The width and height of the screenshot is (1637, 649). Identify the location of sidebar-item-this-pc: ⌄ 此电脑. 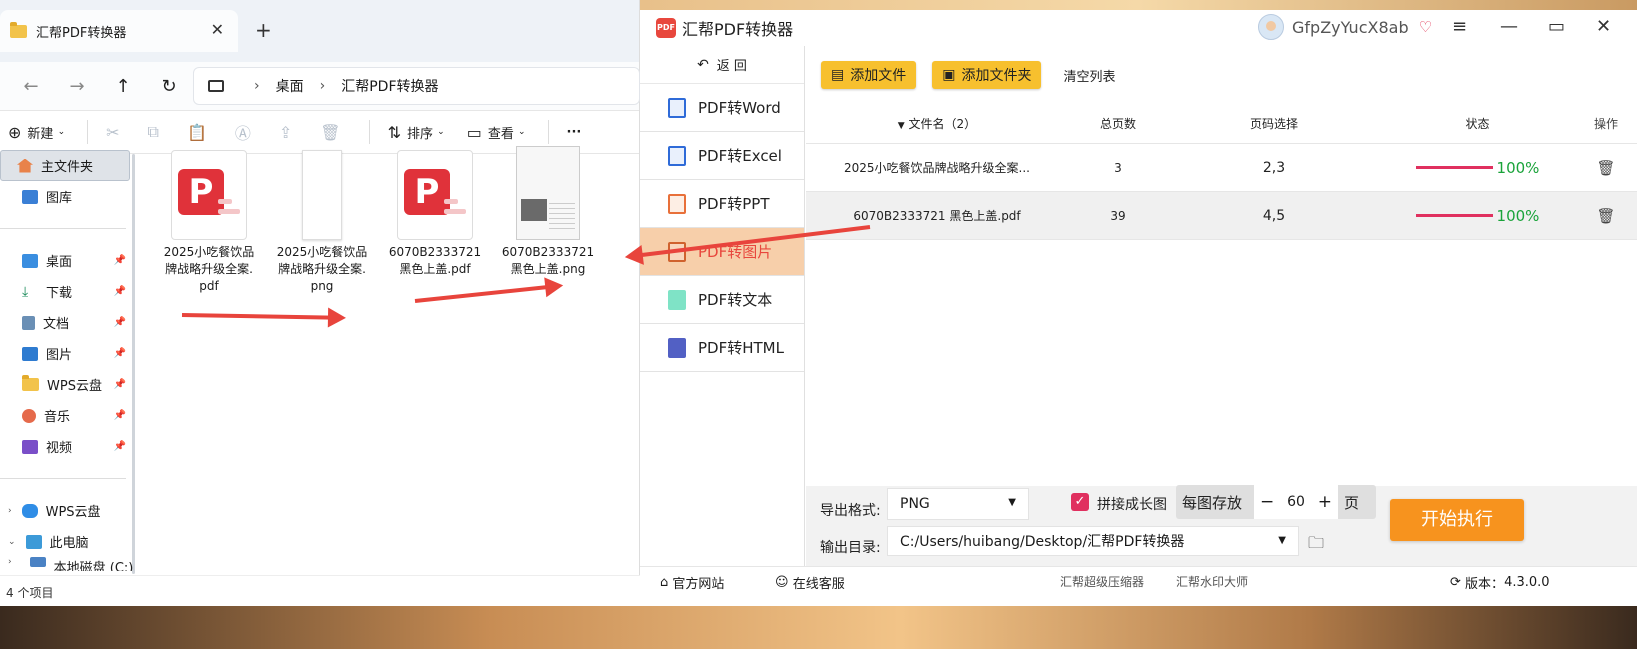
(68, 541).